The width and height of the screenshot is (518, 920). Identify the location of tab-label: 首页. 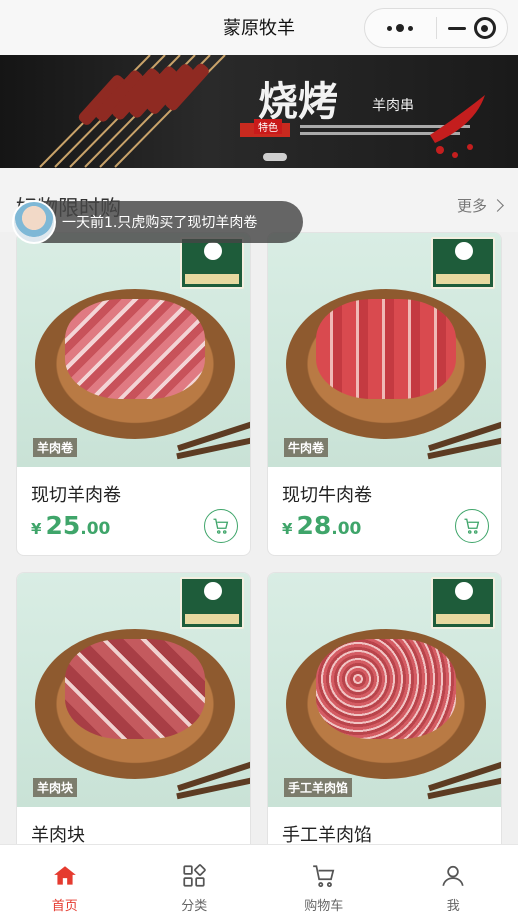
(64, 906).